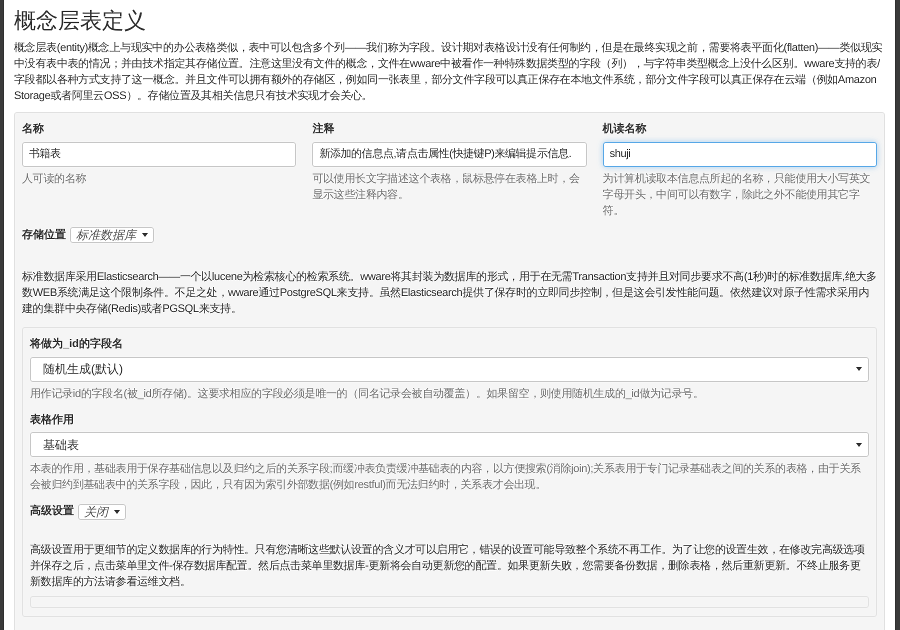 The height and width of the screenshot is (630, 900). I want to click on field-label: 名称, so click(33, 130).